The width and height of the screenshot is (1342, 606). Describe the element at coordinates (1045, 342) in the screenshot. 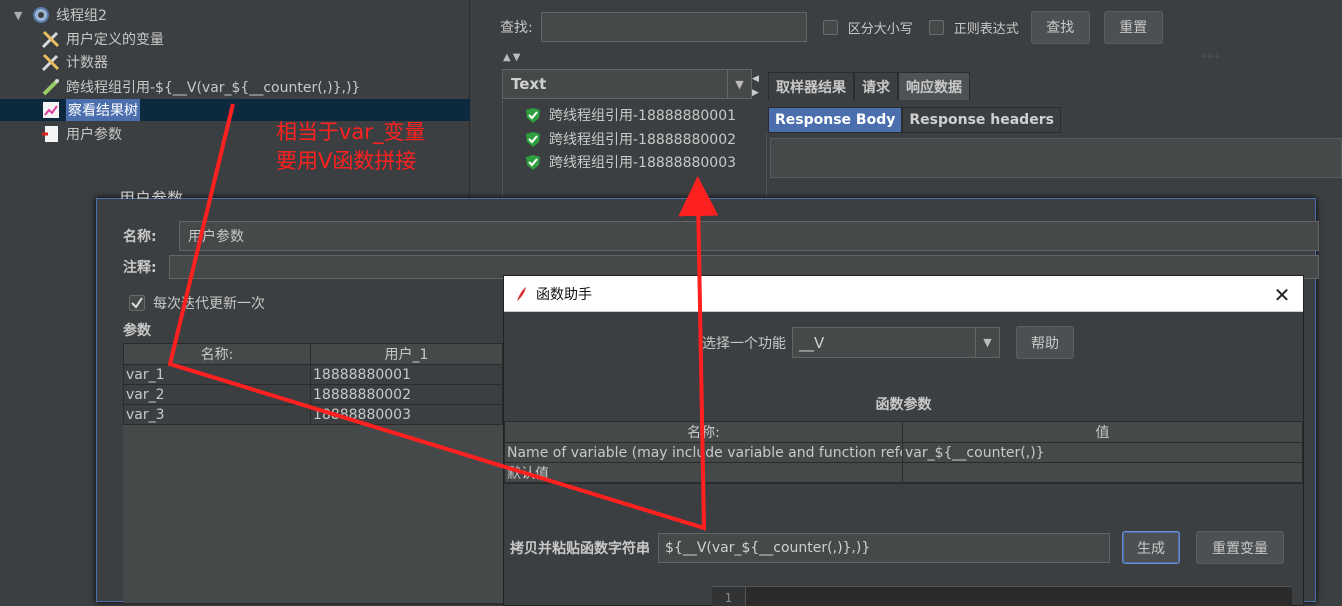

I see `help-button: 帮助` at that location.